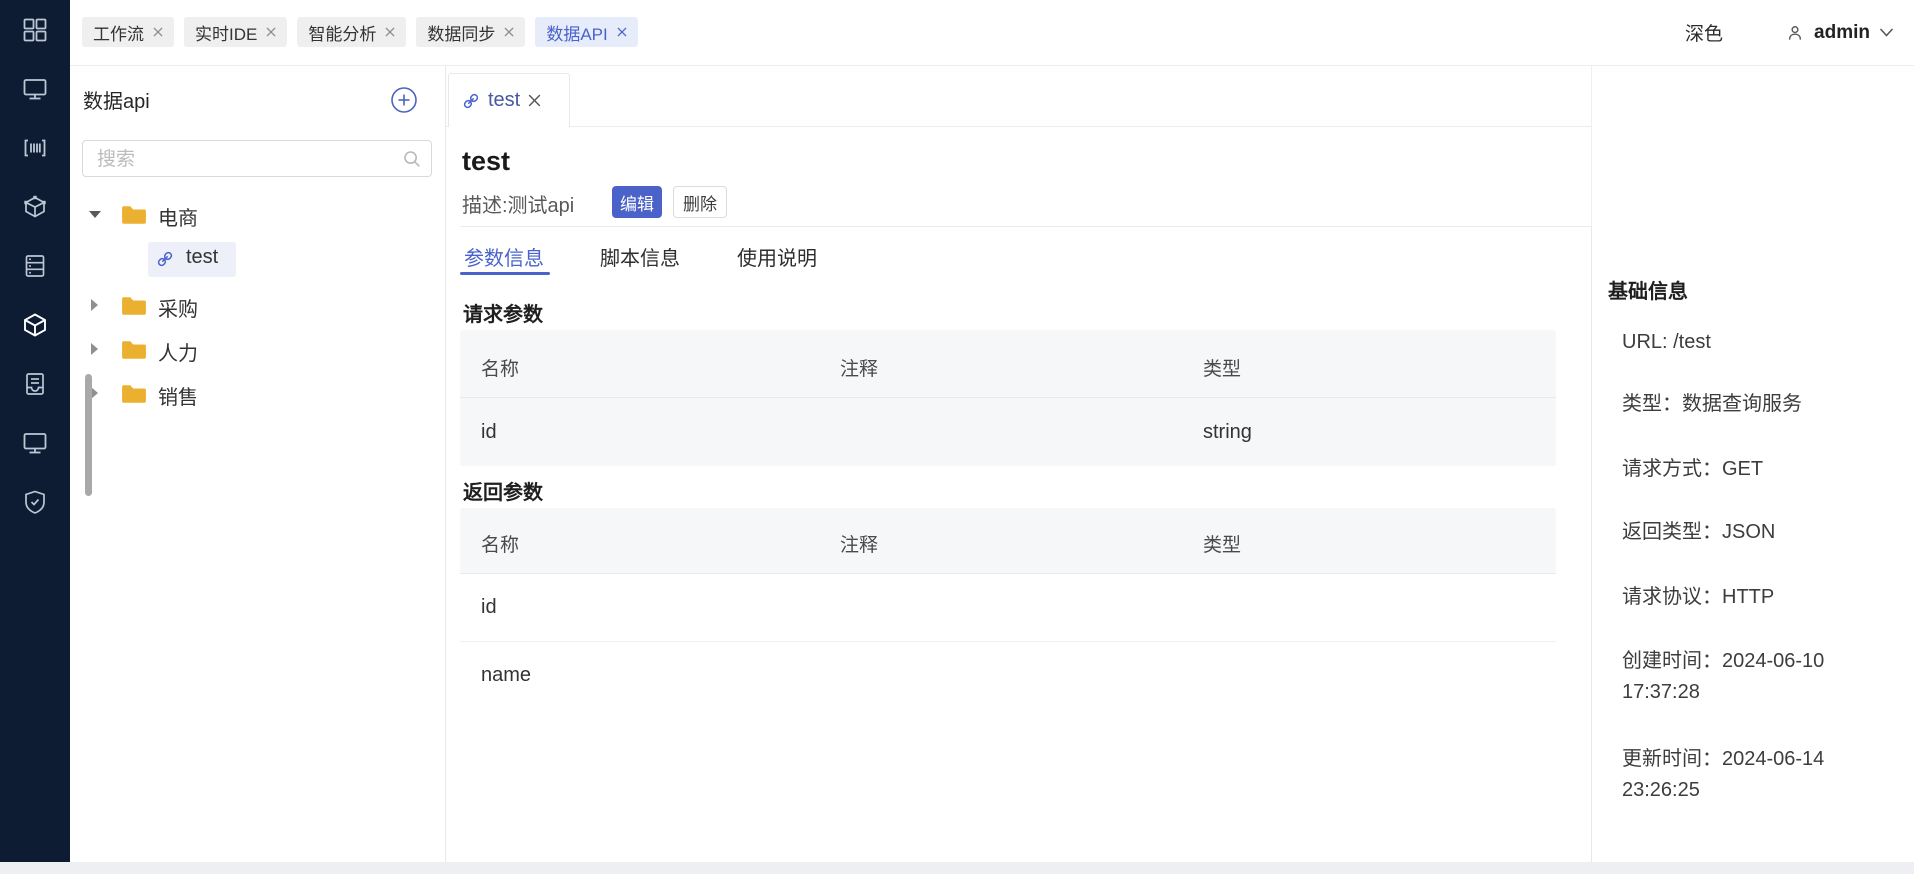  I want to click on plus-circle-icon, so click(404, 100).